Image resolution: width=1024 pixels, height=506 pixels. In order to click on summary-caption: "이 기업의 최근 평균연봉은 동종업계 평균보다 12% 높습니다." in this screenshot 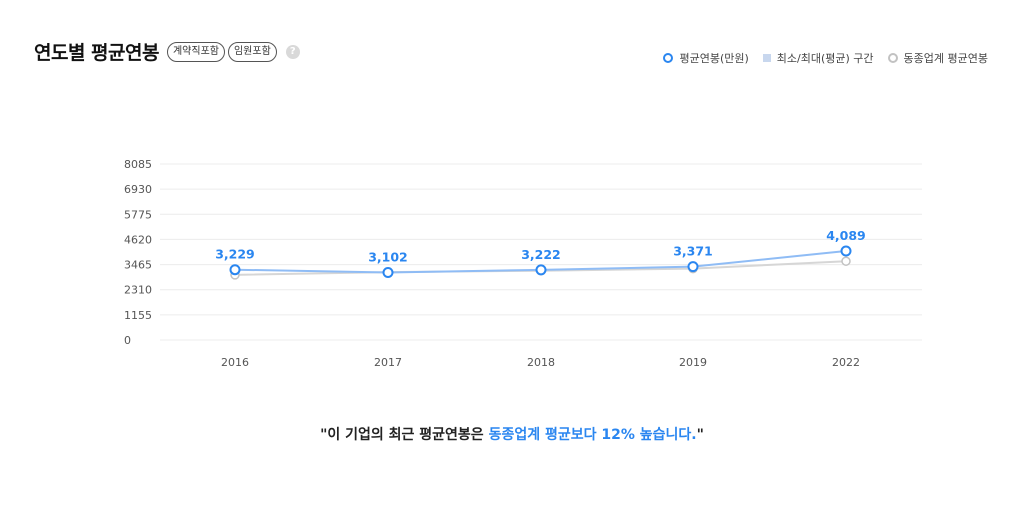, I will do `click(512, 434)`.